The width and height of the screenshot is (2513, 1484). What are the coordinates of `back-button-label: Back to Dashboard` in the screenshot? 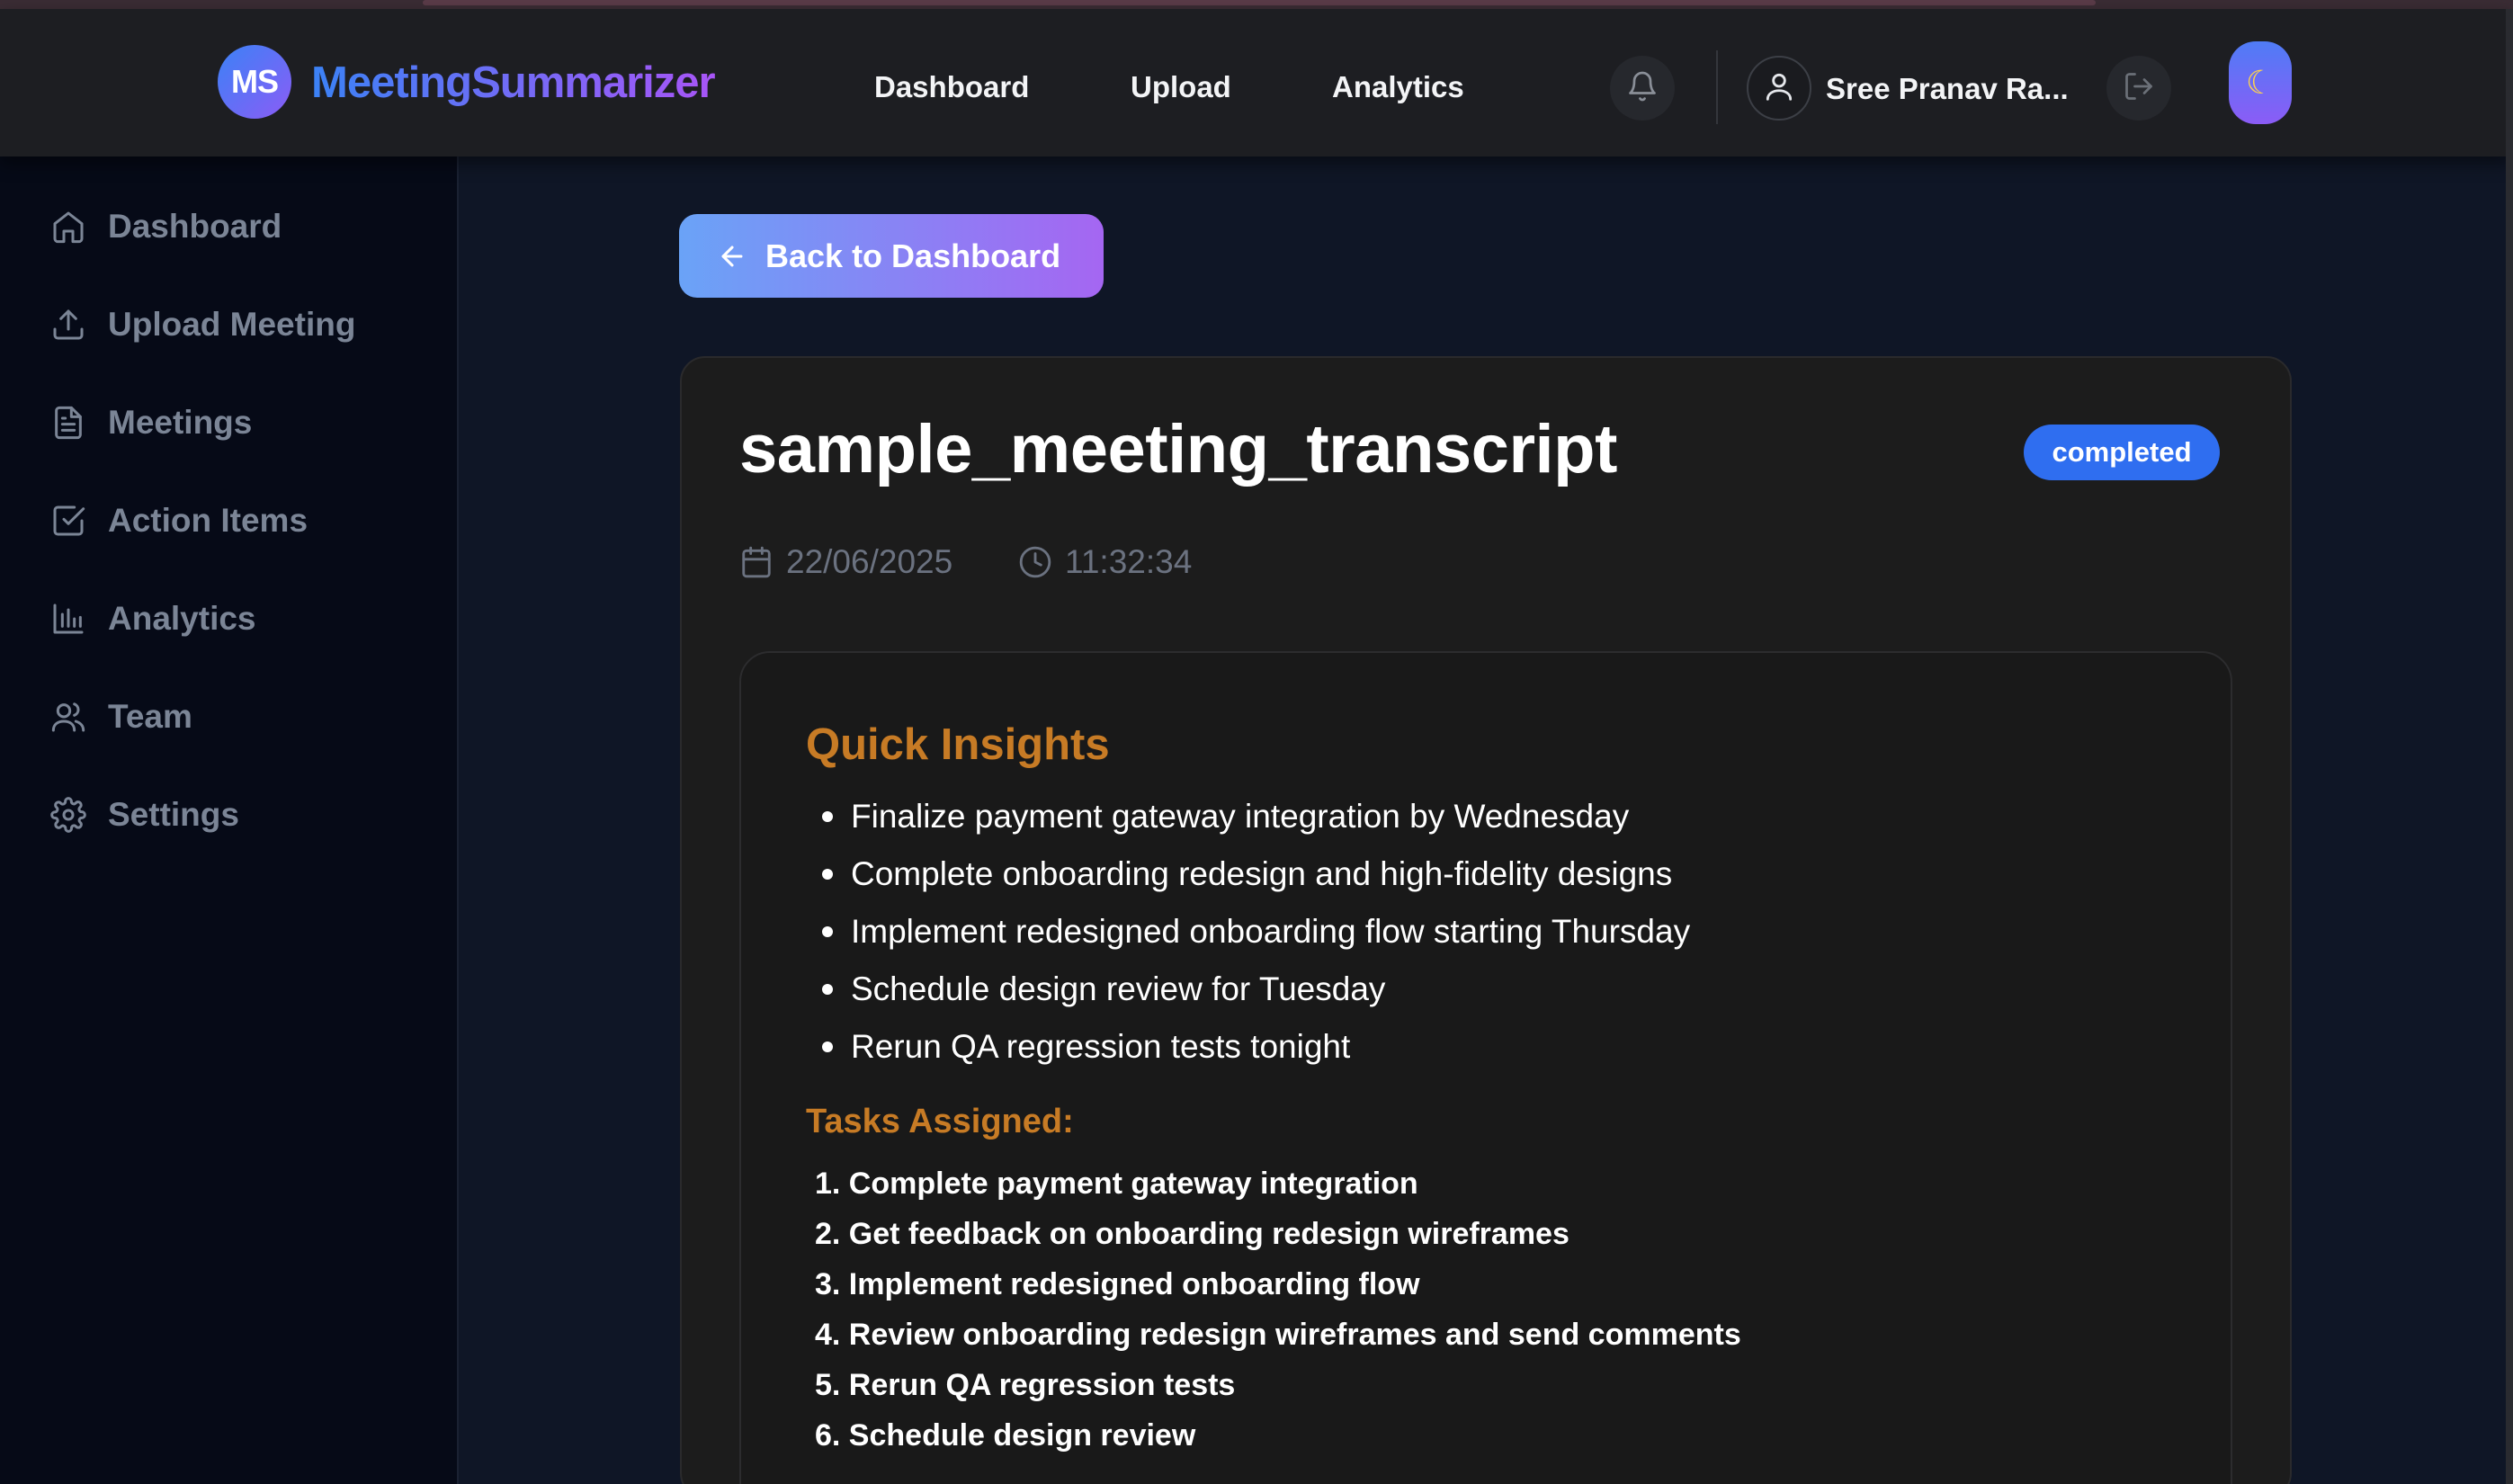 It's located at (913, 255).